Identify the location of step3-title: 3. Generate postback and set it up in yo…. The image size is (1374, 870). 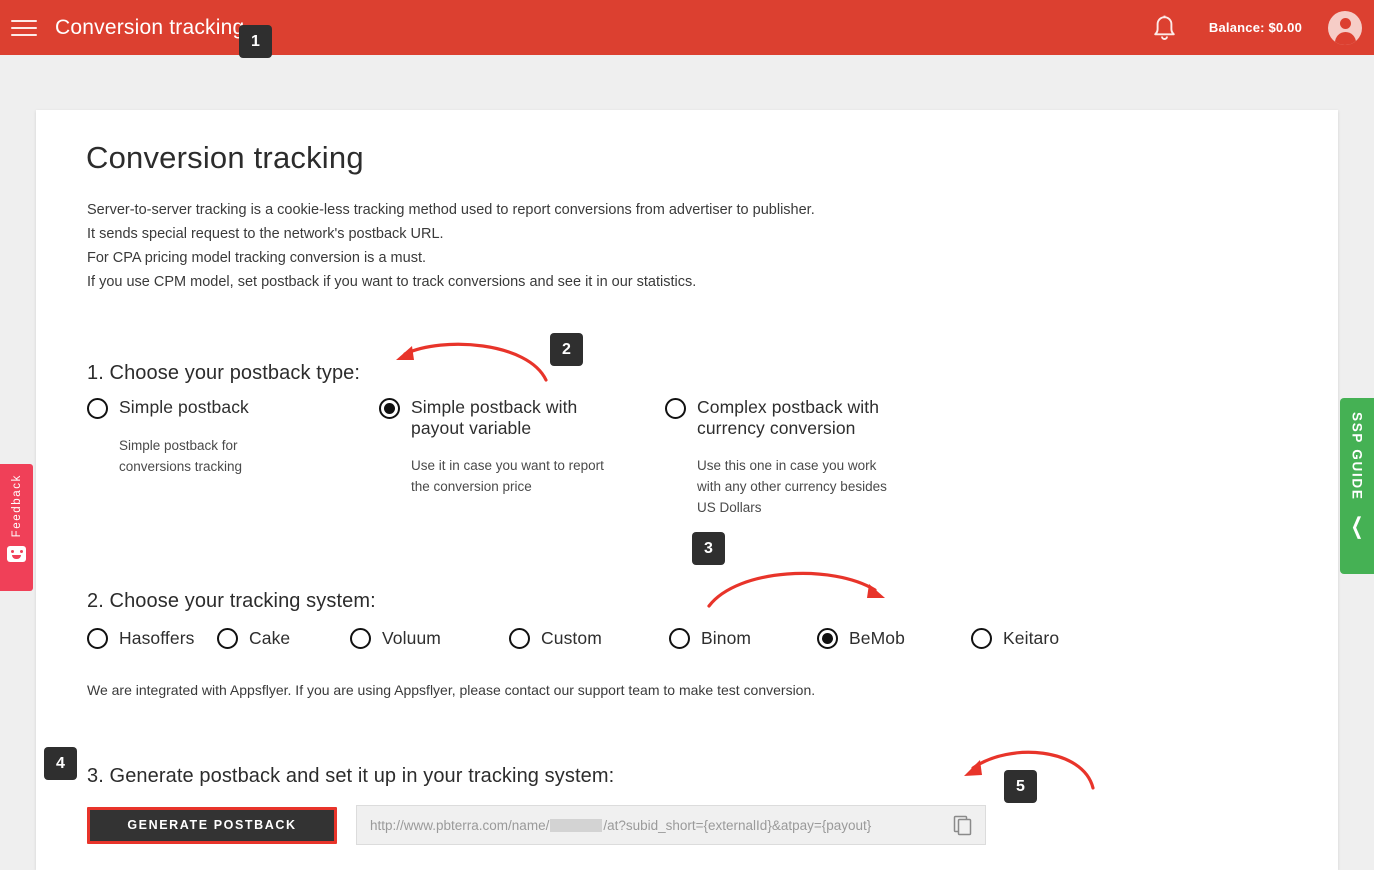
(351, 776).